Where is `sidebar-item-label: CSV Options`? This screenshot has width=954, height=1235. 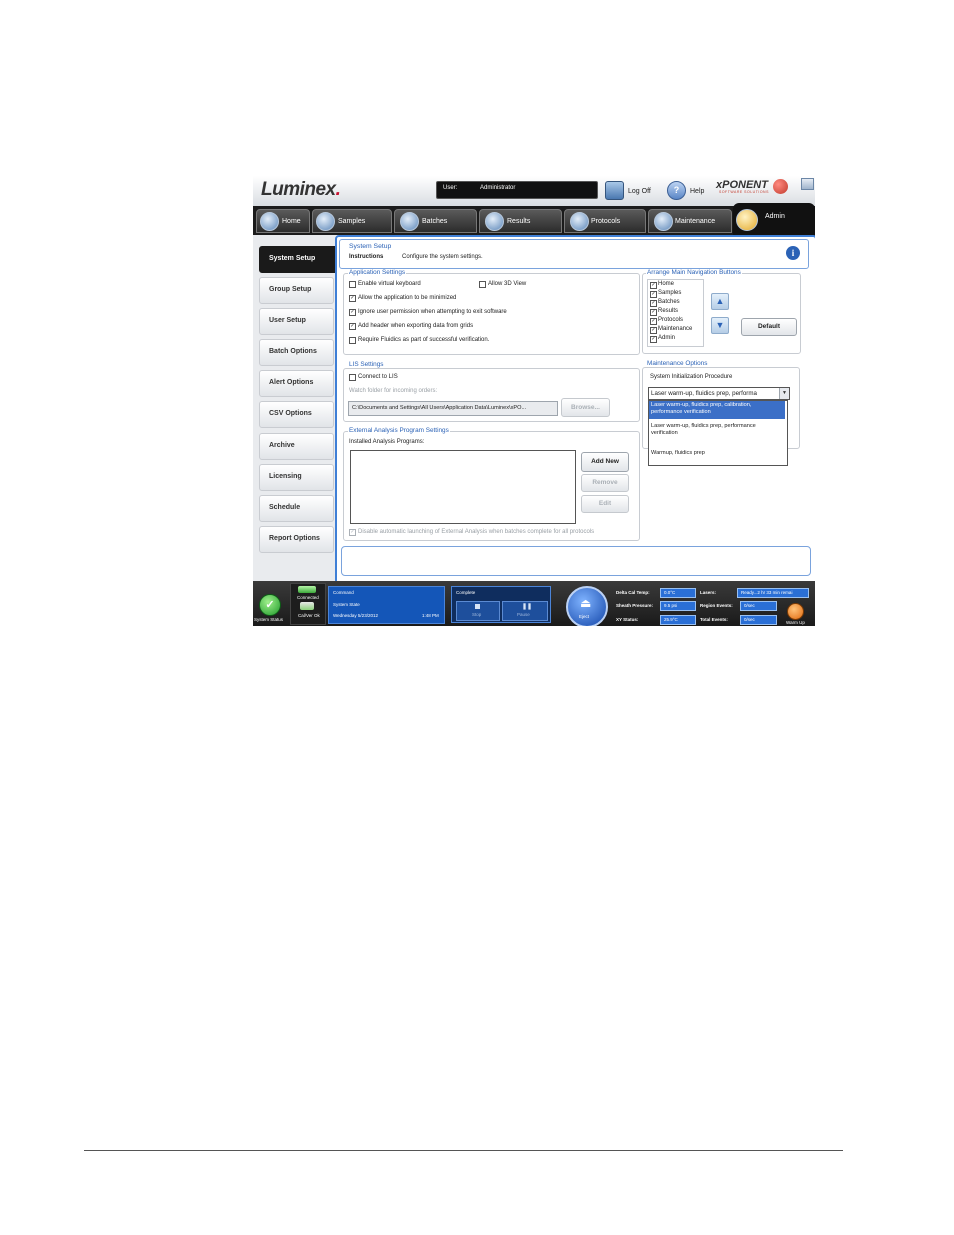 sidebar-item-label: CSV Options is located at coordinates (290, 413).